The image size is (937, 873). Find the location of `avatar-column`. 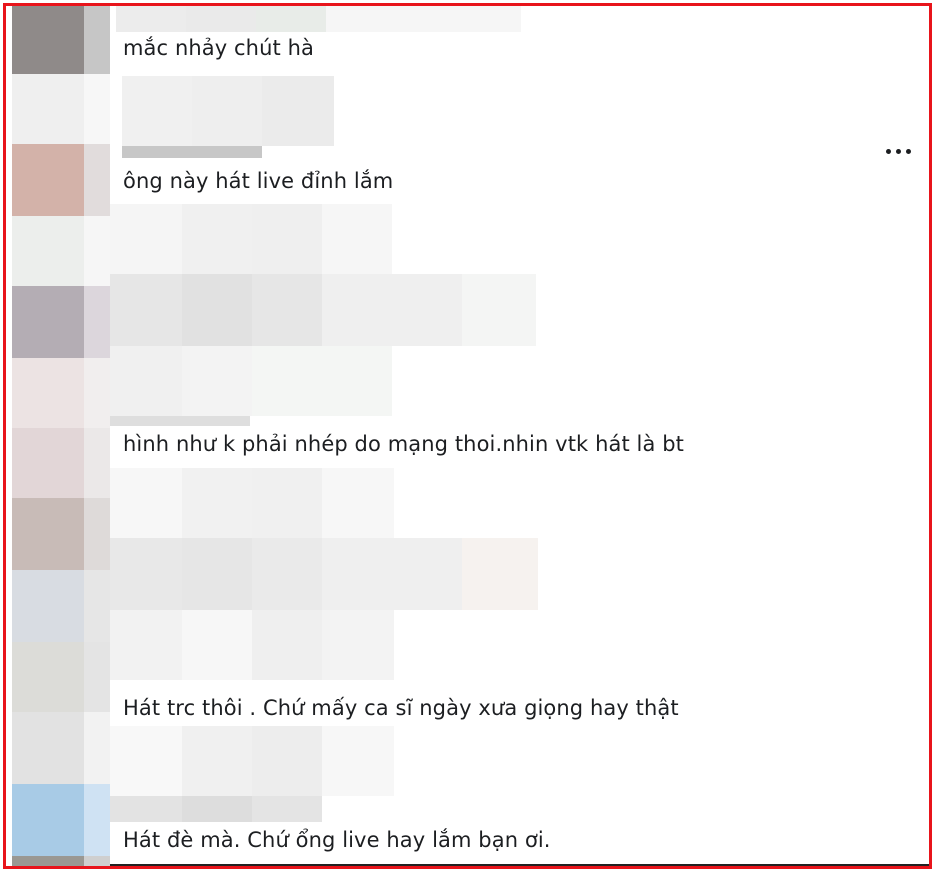

avatar-column is located at coordinates (61, 436).